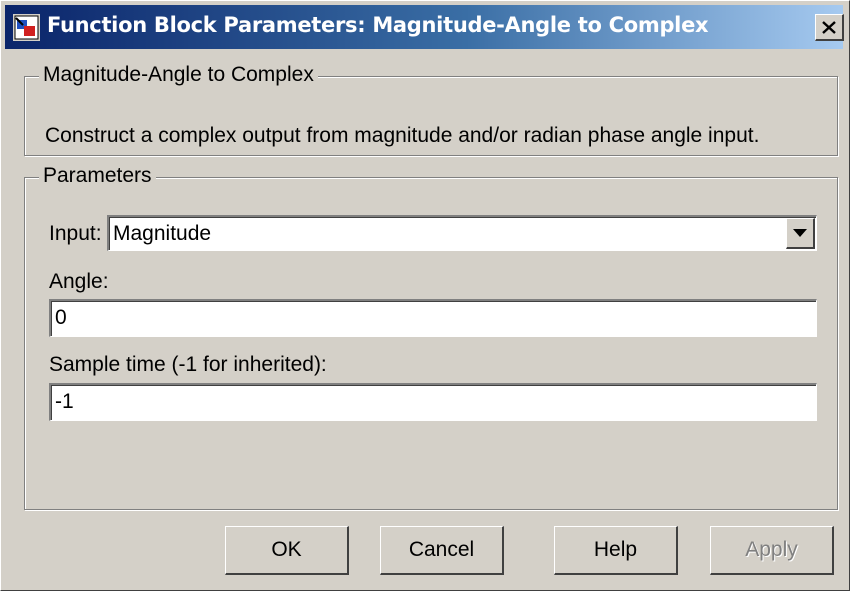  I want to click on ok-button: OK, so click(287, 550).